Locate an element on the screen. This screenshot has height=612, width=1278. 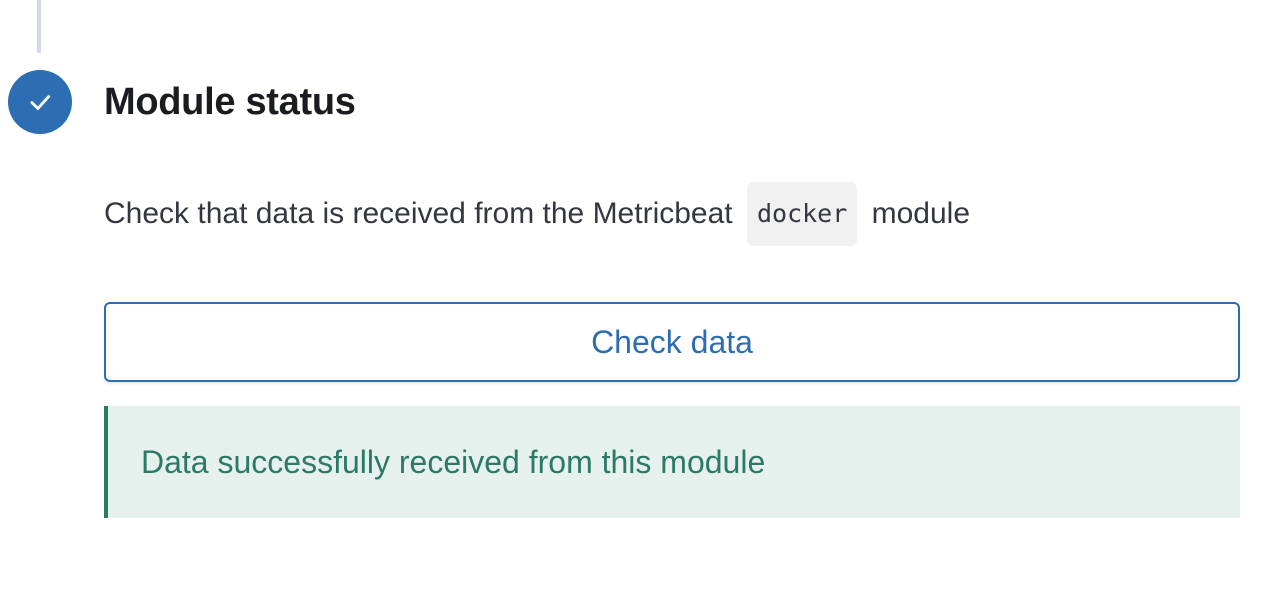
check-icon is located at coordinates (40, 102).